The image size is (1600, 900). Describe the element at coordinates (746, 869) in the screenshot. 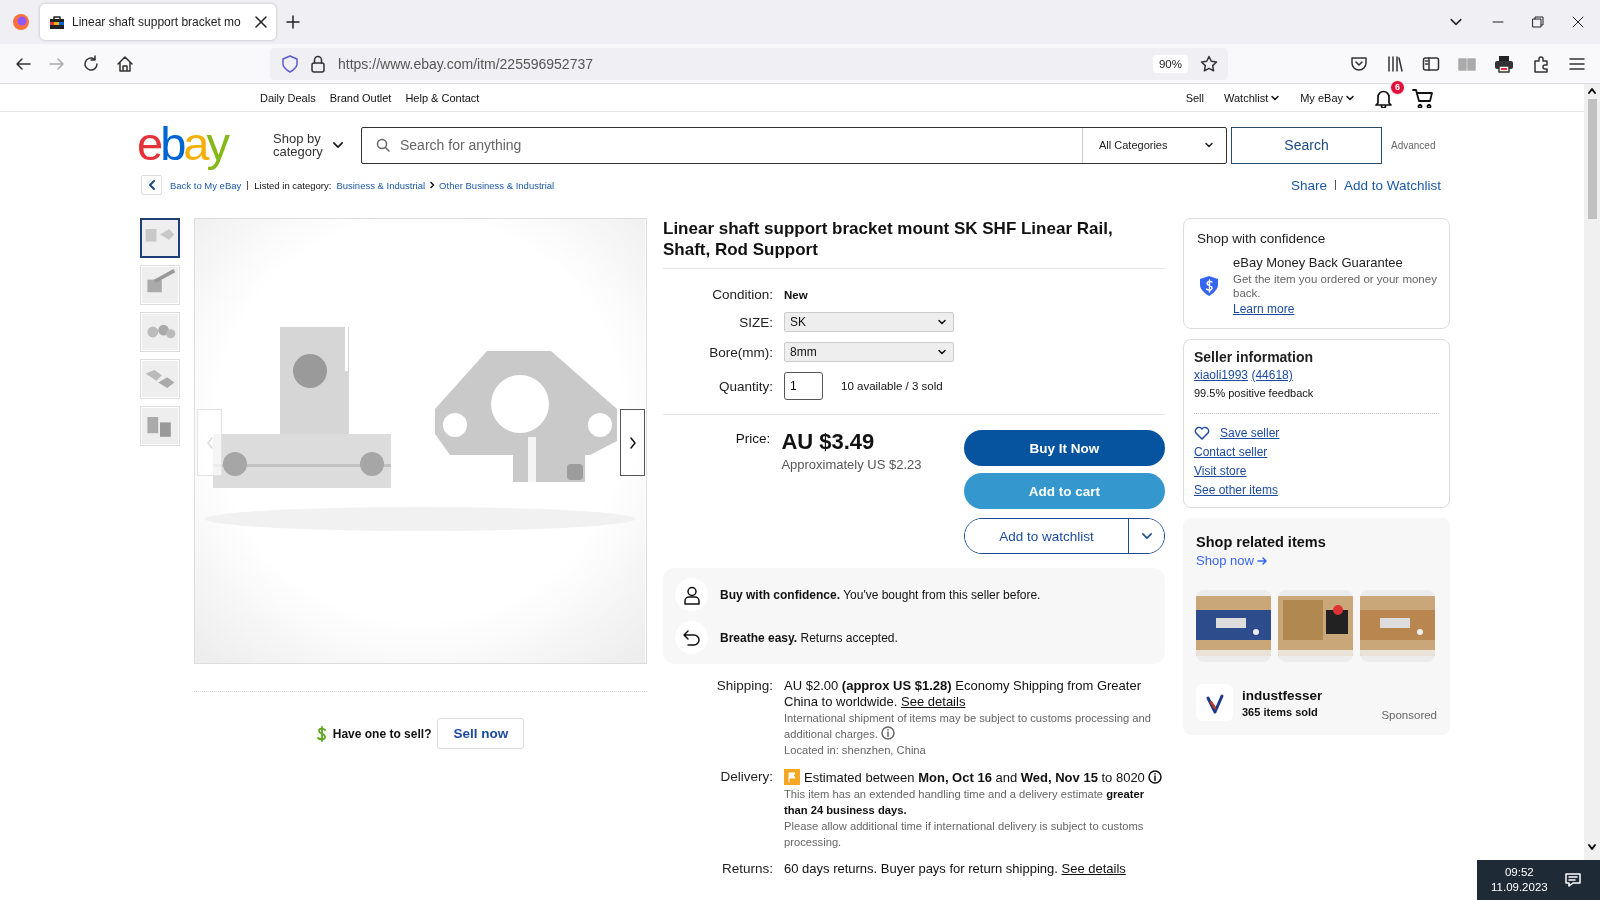

I see `detail-label: Returns:` at that location.